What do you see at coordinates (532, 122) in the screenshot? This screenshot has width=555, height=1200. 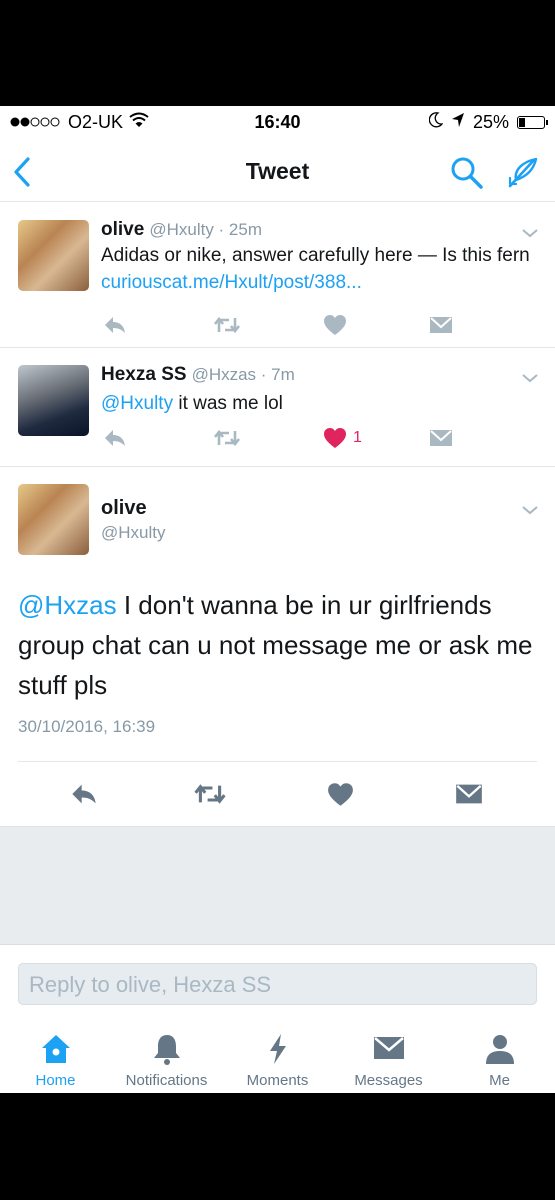 I see `battery-icon` at bounding box center [532, 122].